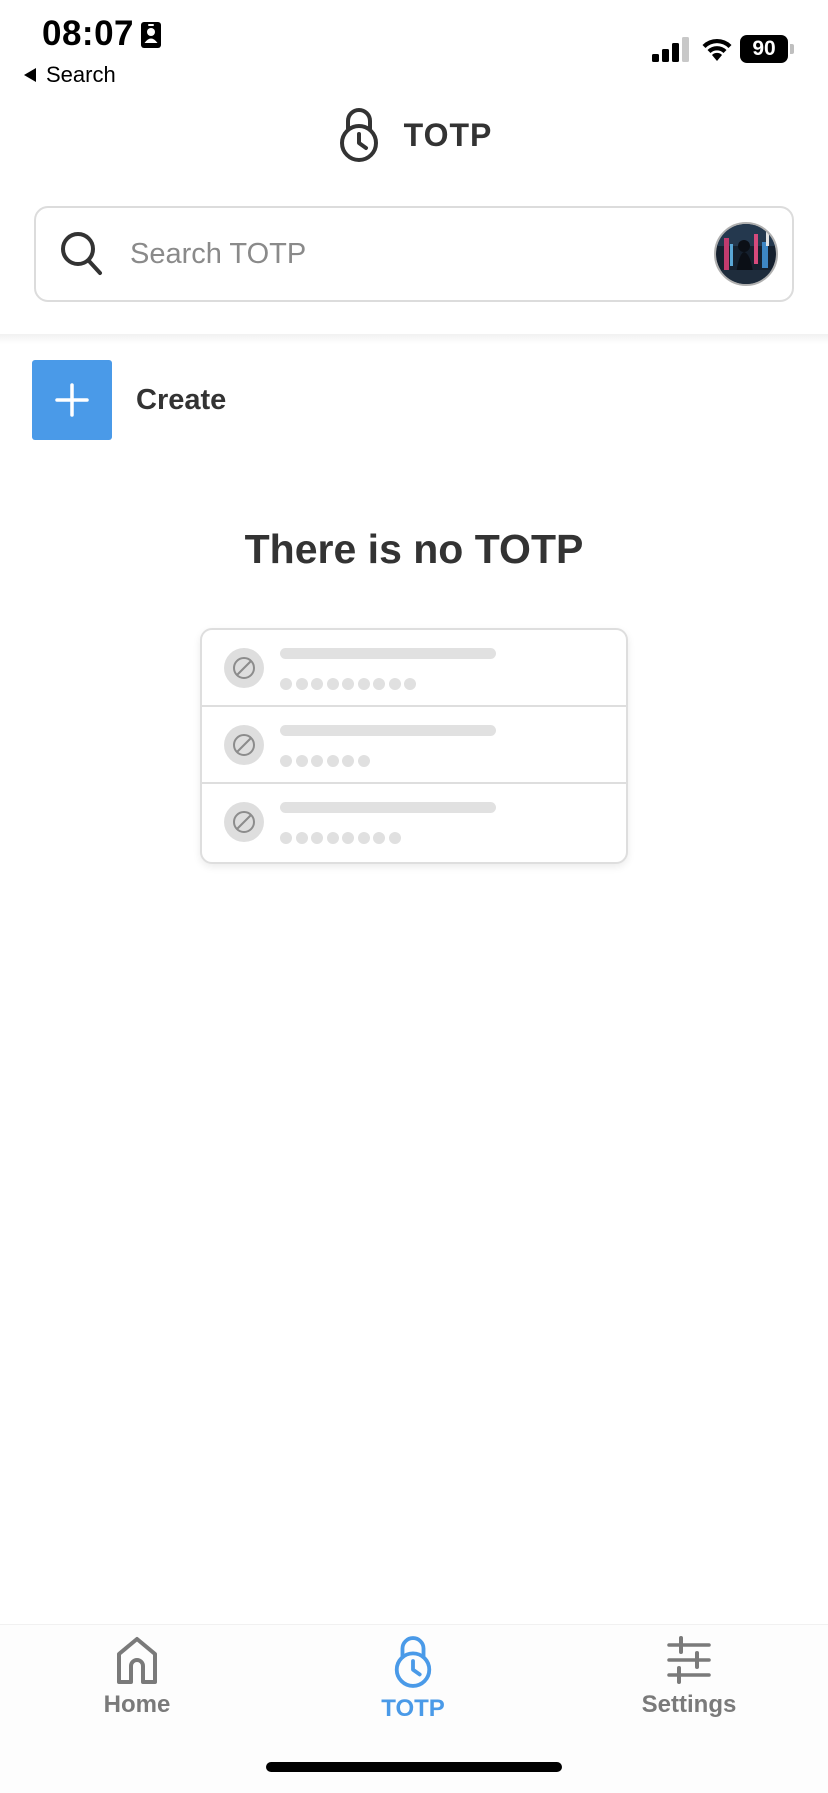  I want to click on avatar, so click(746, 254).